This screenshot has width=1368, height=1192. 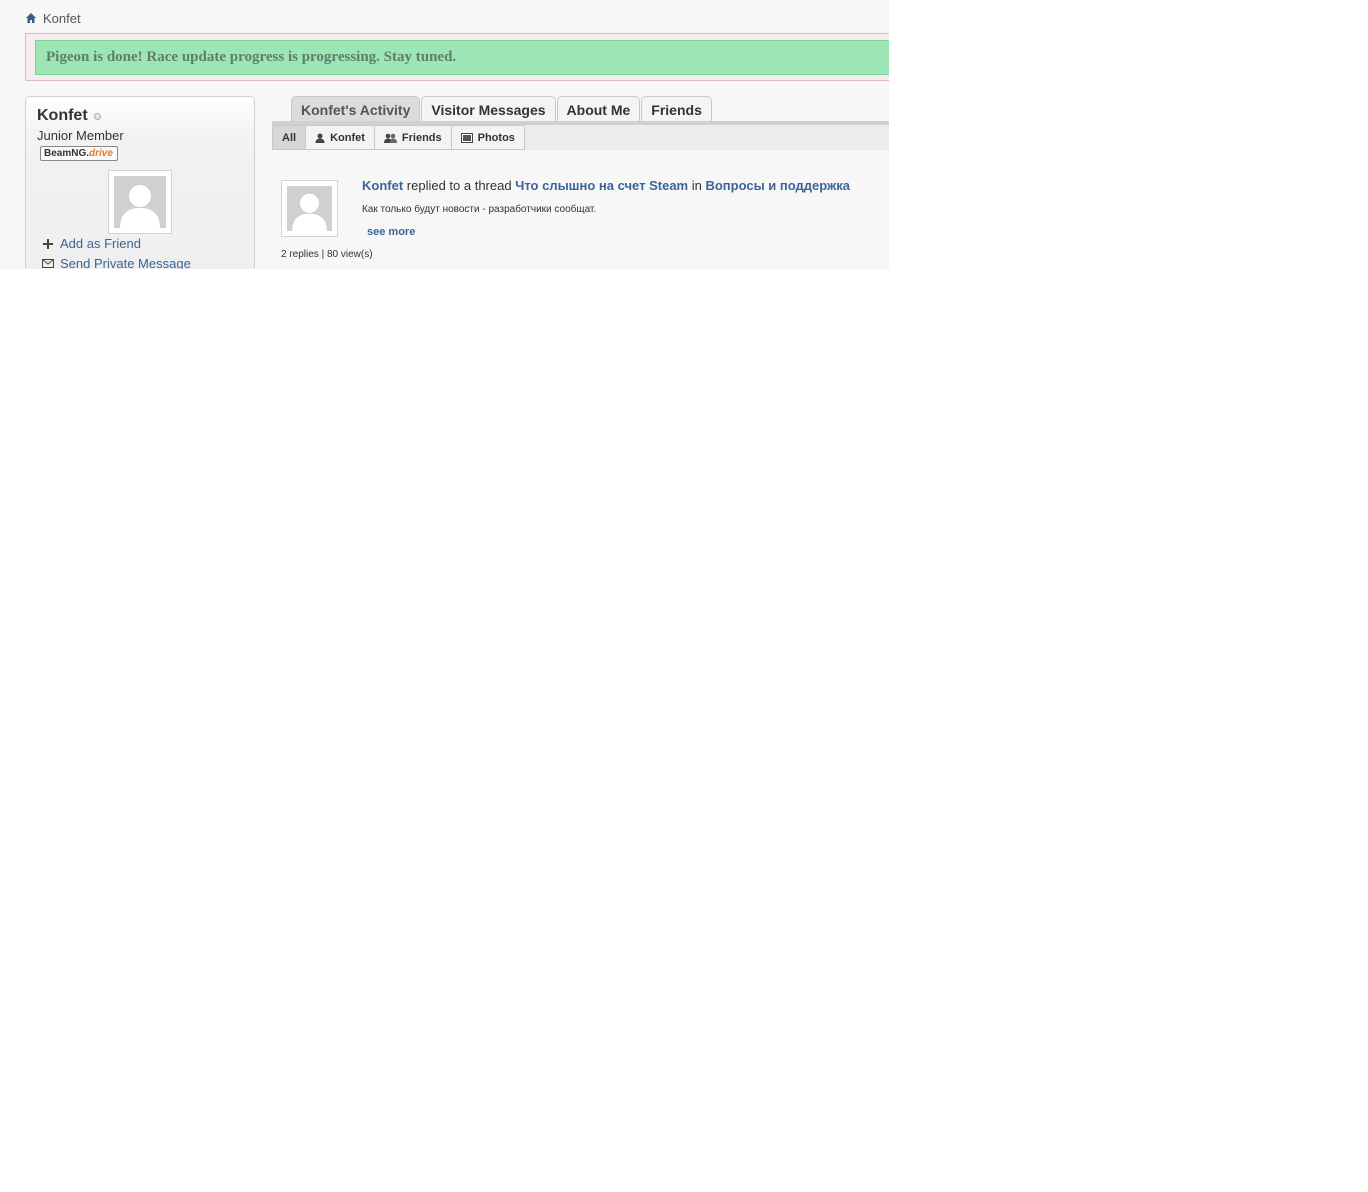 What do you see at coordinates (598, 109) in the screenshot?
I see `tab-about-me: About Me` at bounding box center [598, 109].